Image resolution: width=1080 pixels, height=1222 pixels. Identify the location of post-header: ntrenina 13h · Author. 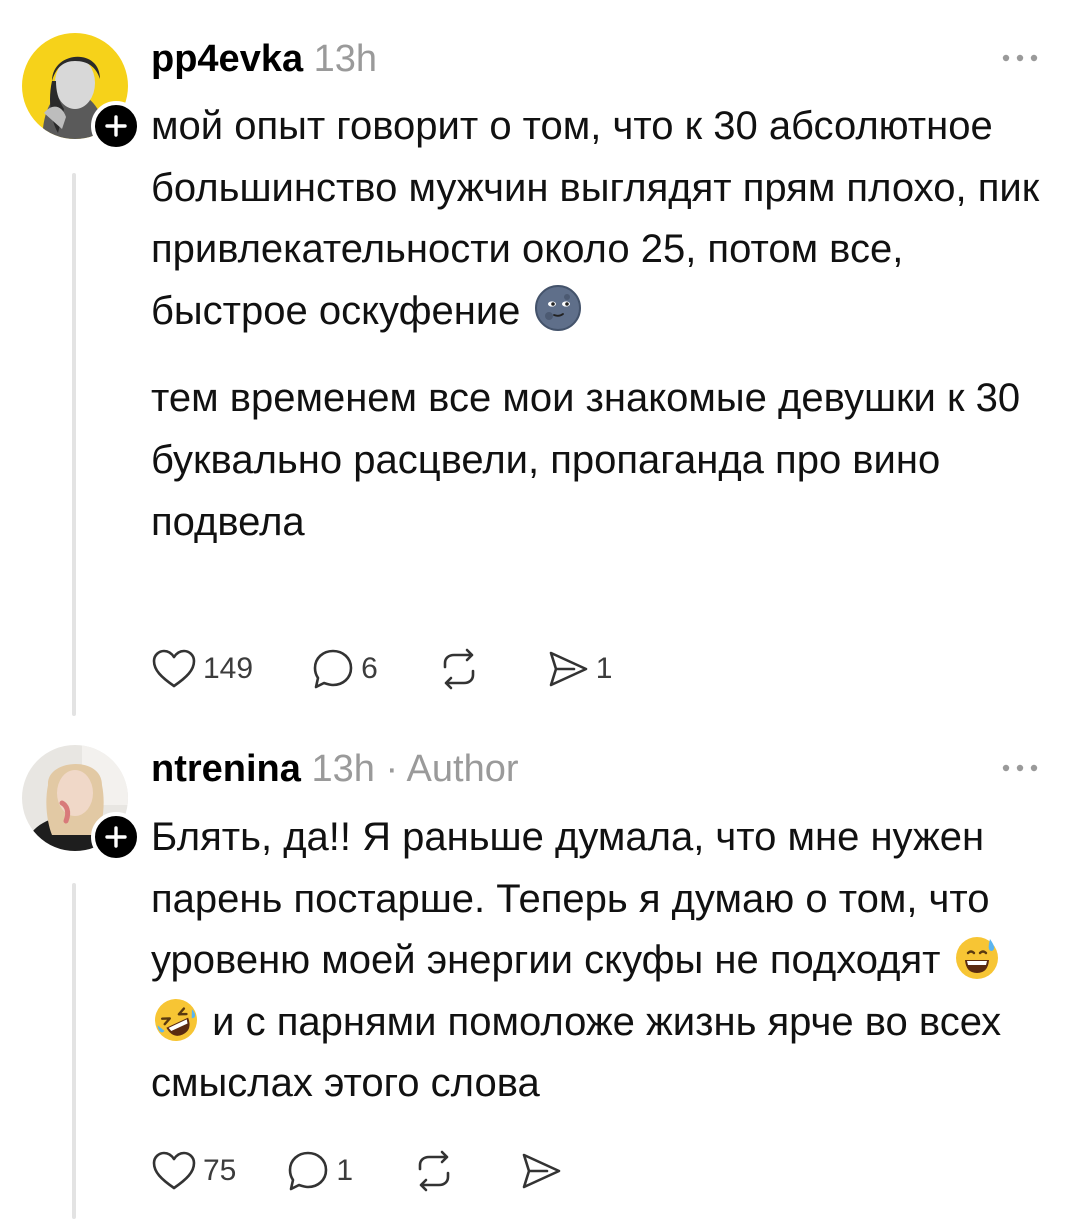
(335, 769).